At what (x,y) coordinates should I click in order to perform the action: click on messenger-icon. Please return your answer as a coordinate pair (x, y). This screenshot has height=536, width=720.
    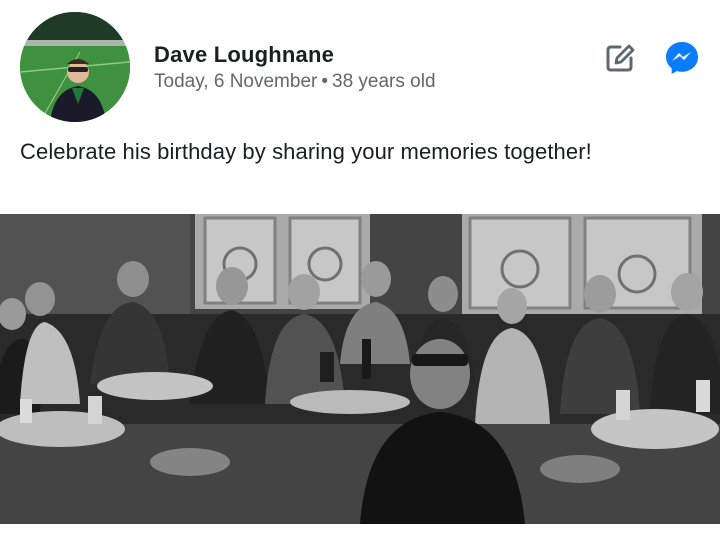
    Looking at the image, I should click on (682, 58).